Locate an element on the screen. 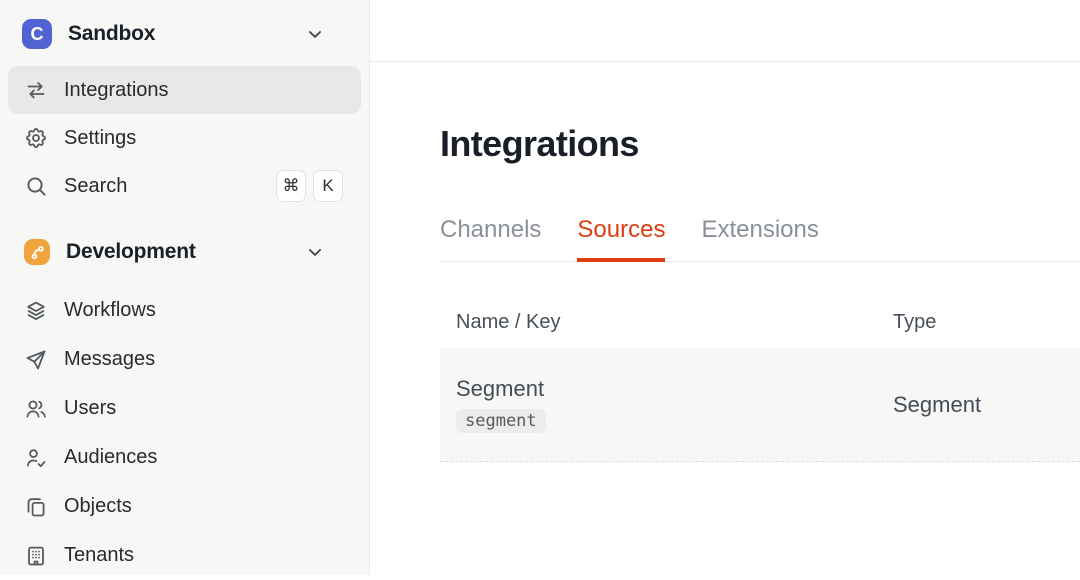  sidebar-item-label: Objects is located at coordinates (98, 506).